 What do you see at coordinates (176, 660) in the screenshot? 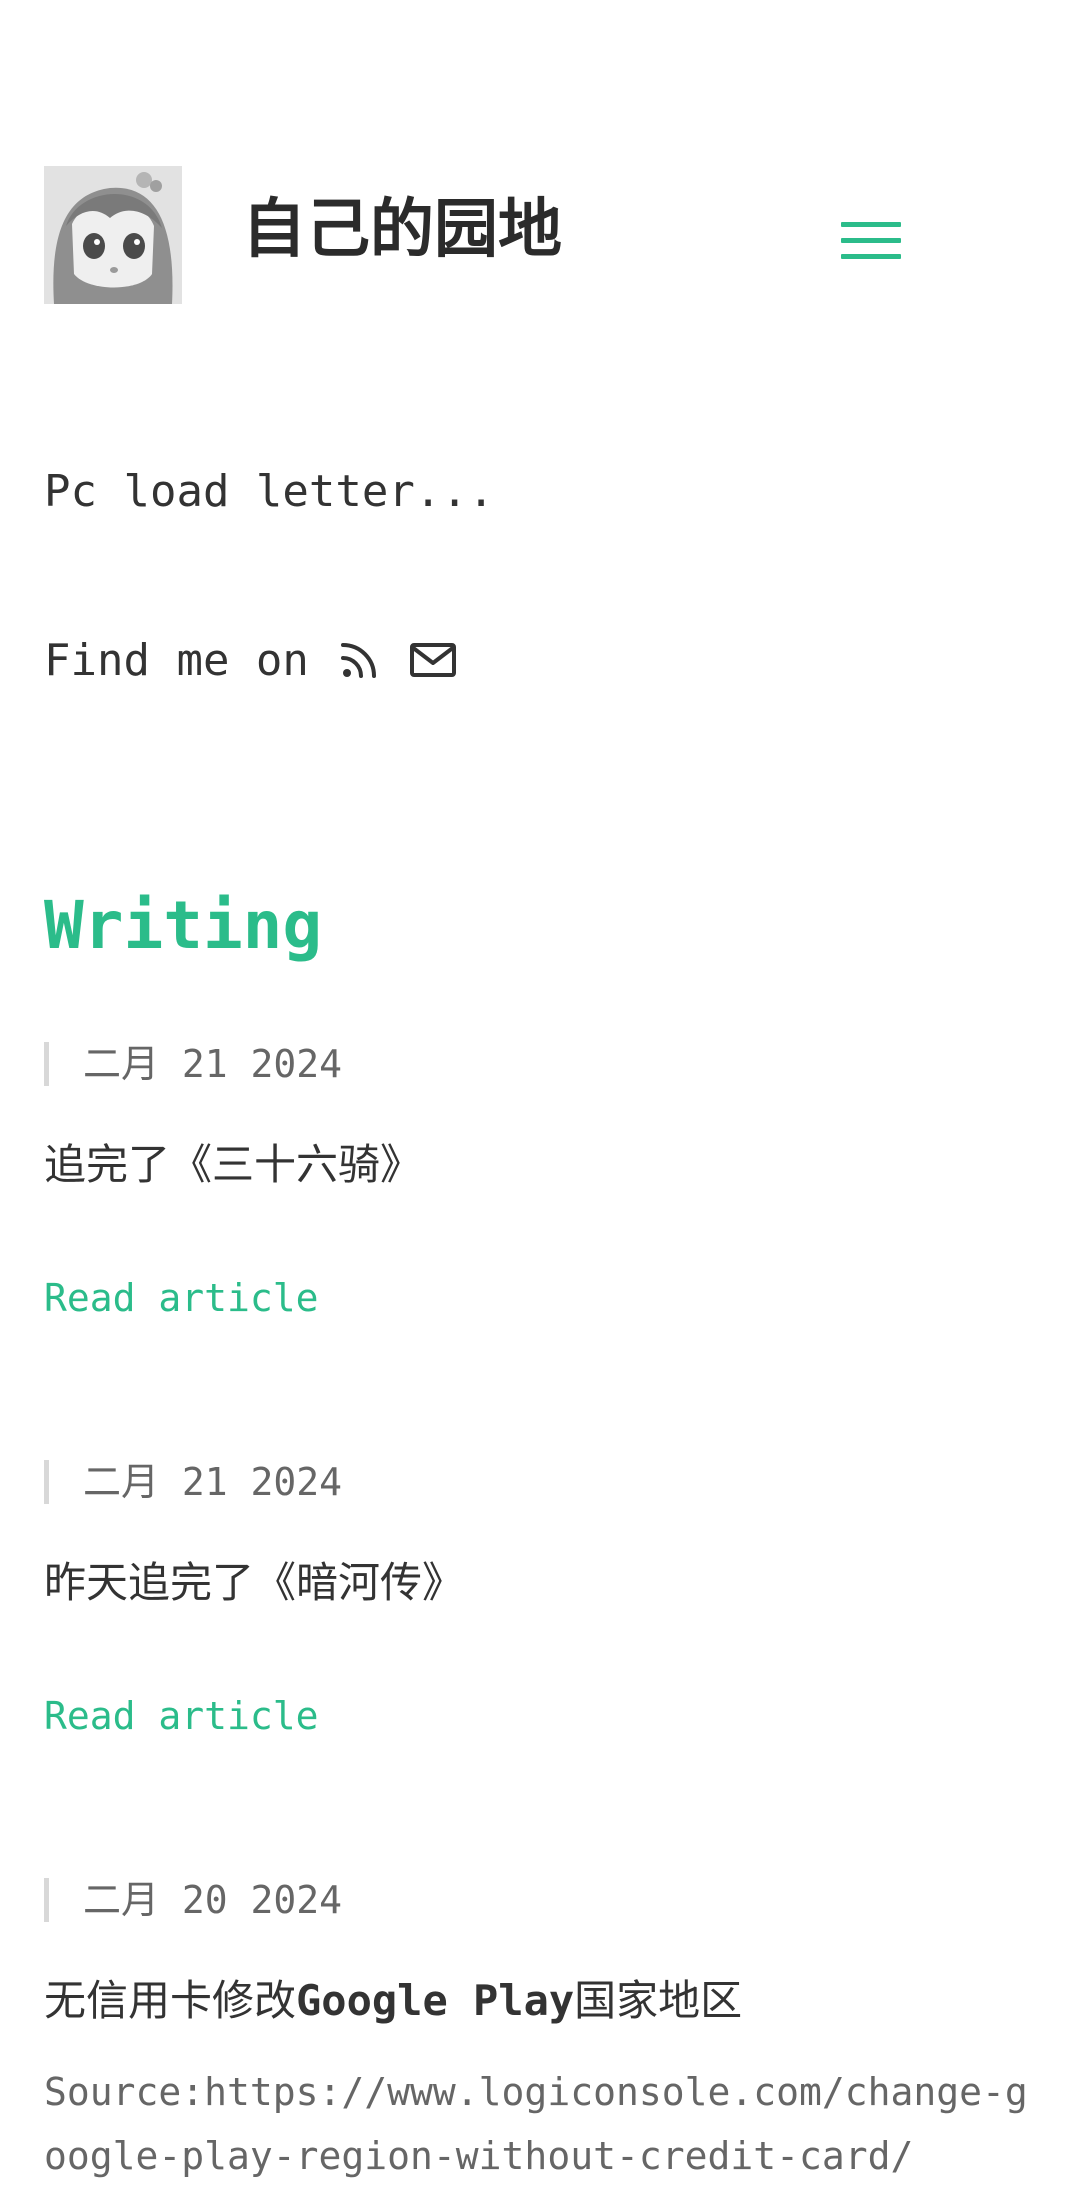
I see `find-me-label: Find me on` at bounding box center [176, 660].